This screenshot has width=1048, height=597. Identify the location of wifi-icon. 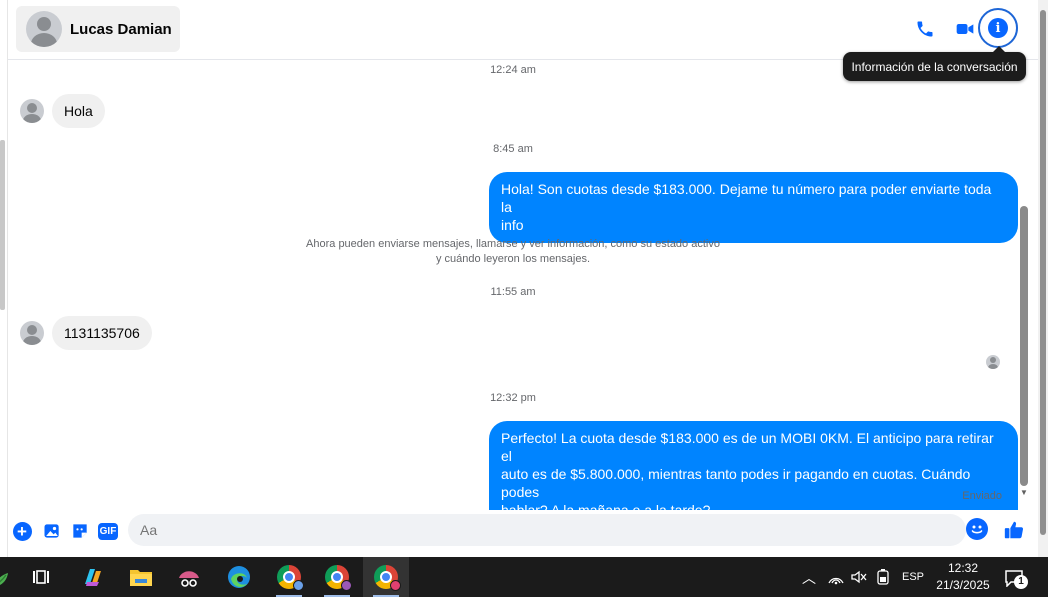
(836, 577).